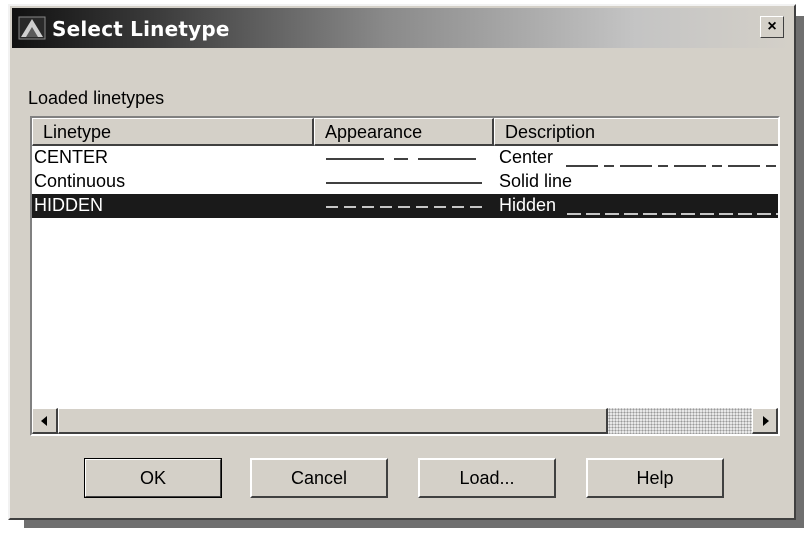 Image resolution: width=808 pixels, height=537 pixels. I want to click on list-header: Linetype Appearance Description, so click(405, 132).